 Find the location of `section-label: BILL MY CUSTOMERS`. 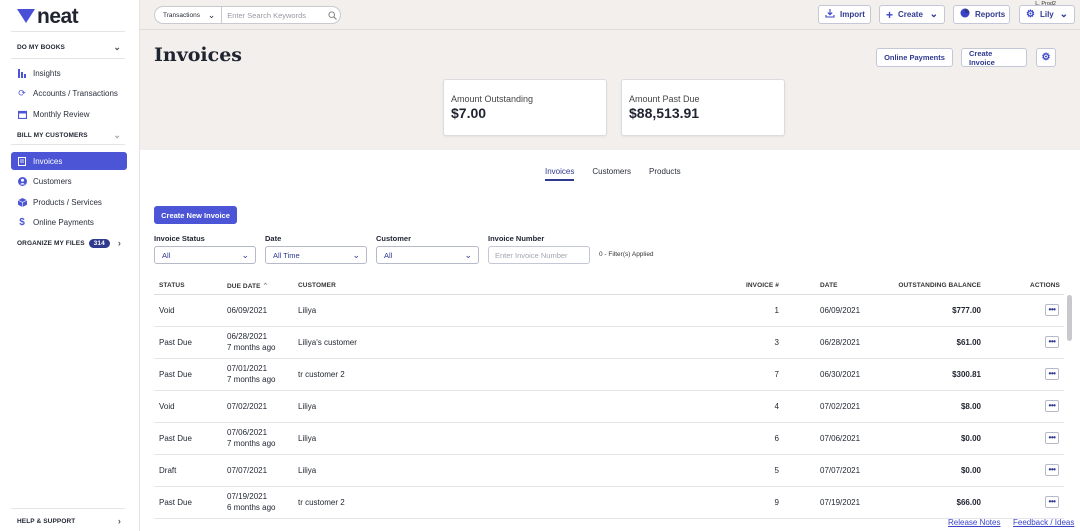

section-label: BILL MY CUSTOMERS is located at coordinates (52, 135).